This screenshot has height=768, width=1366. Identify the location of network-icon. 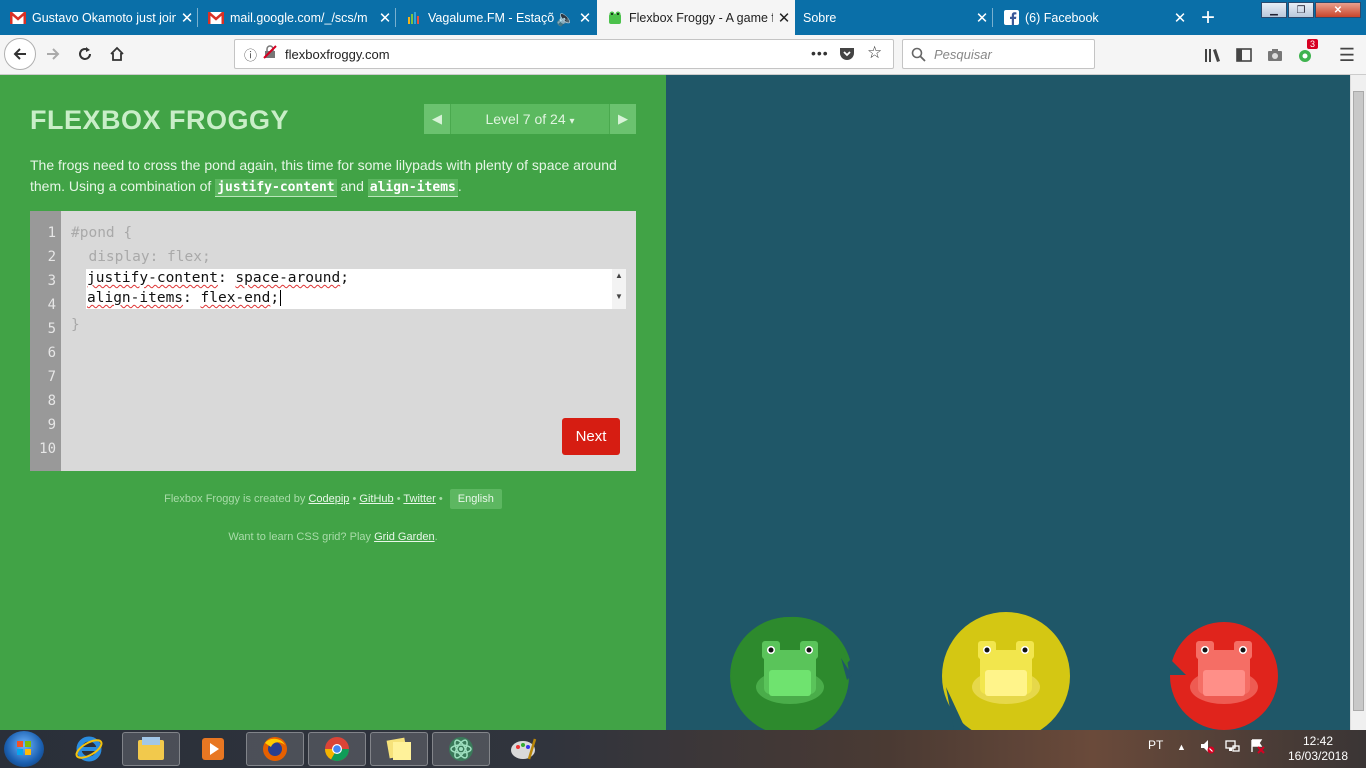
(1232, 747).